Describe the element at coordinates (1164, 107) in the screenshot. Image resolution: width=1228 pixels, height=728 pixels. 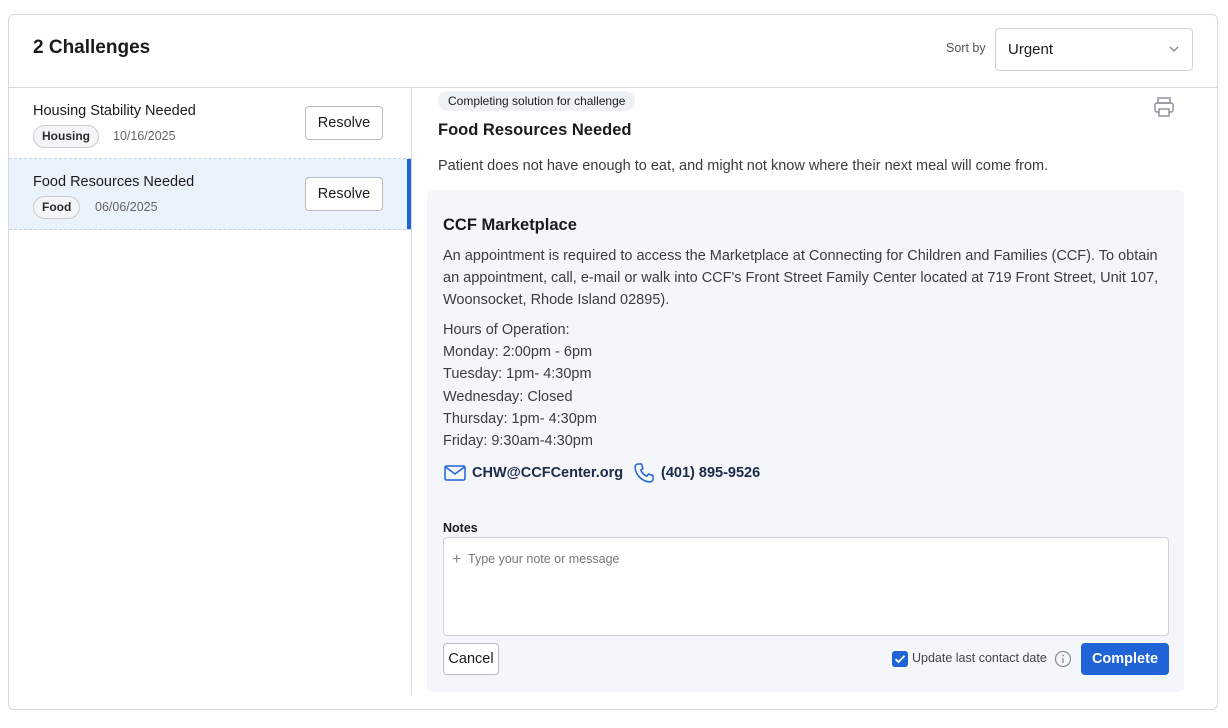
I see `print-icon` at that location.